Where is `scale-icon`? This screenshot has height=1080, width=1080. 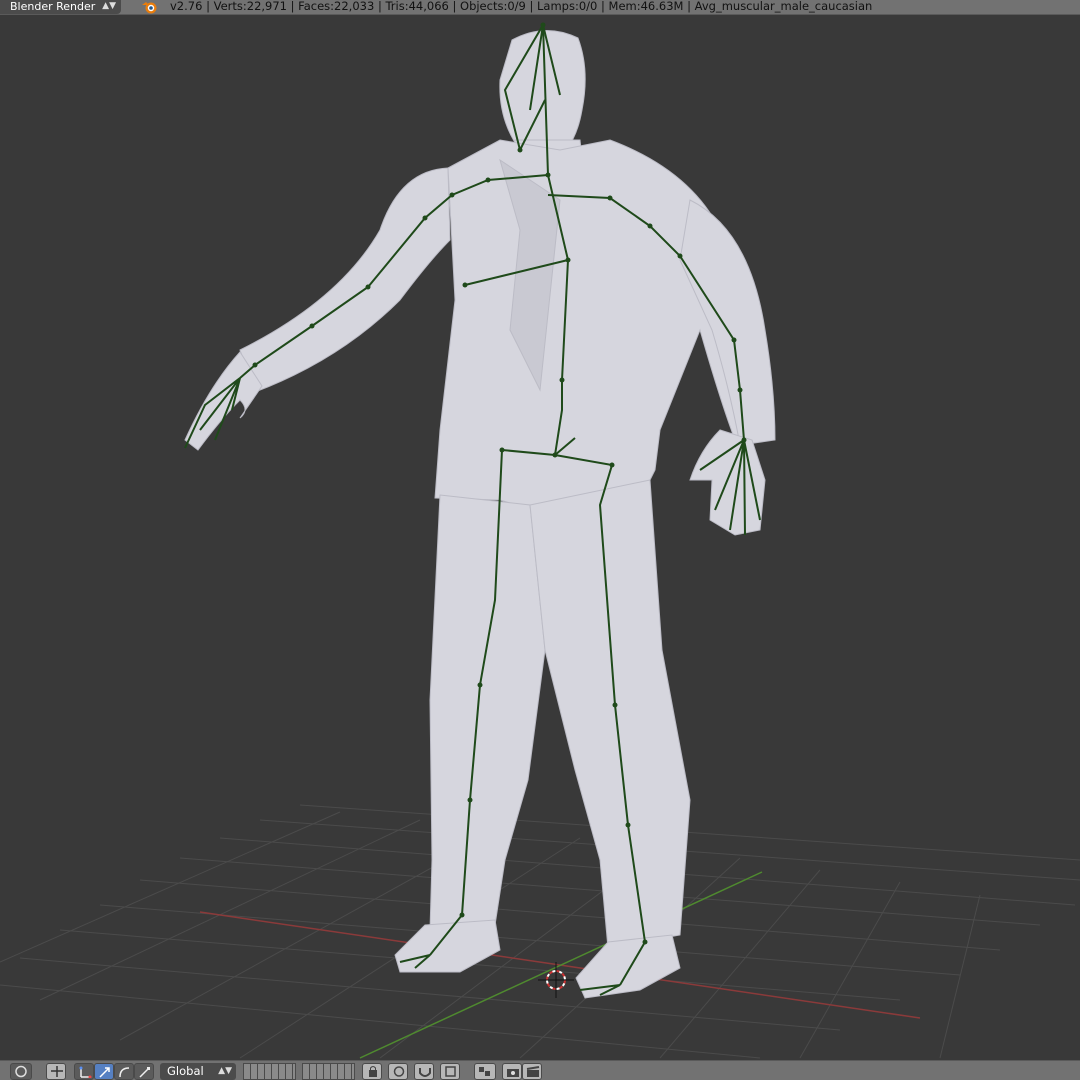
scale-icon is located at coordinates (144, 1072).